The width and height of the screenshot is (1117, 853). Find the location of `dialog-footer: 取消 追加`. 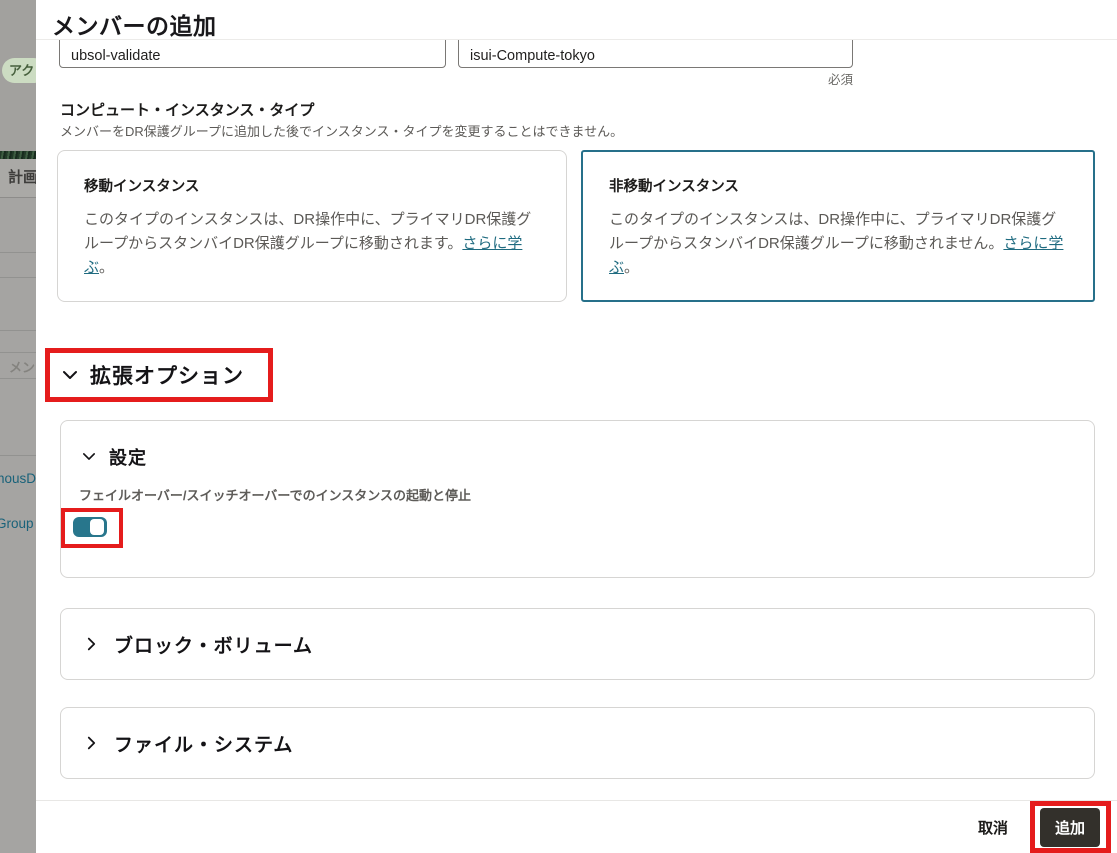

dialog-footer: 取消 追加 is located at coordinates (576, 826).